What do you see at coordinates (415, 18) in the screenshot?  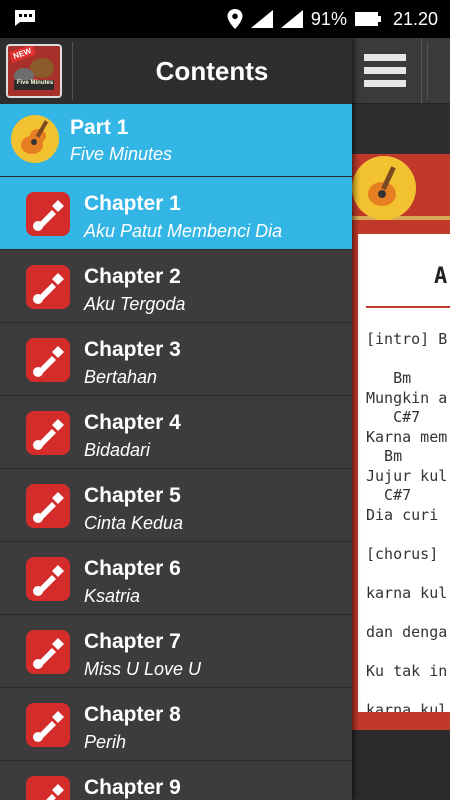 I see `clock: 21.20` at bounding box center [415, 18].